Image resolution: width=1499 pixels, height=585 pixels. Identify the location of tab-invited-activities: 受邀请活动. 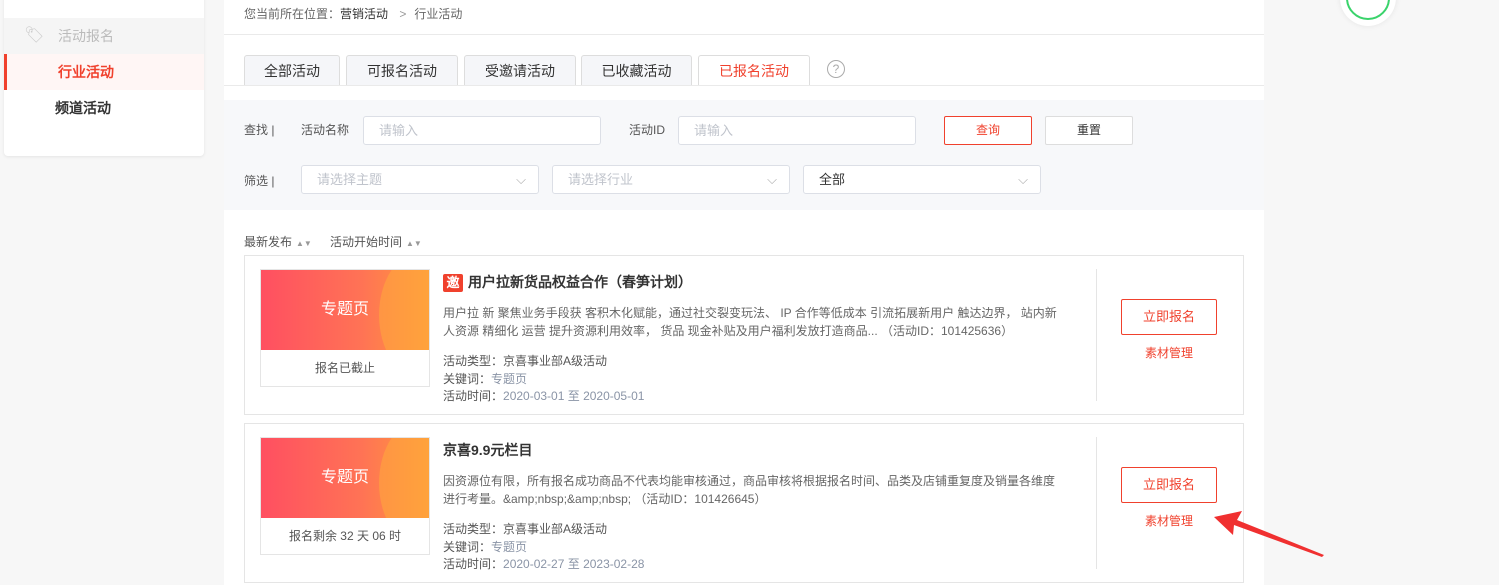
(520, 70).